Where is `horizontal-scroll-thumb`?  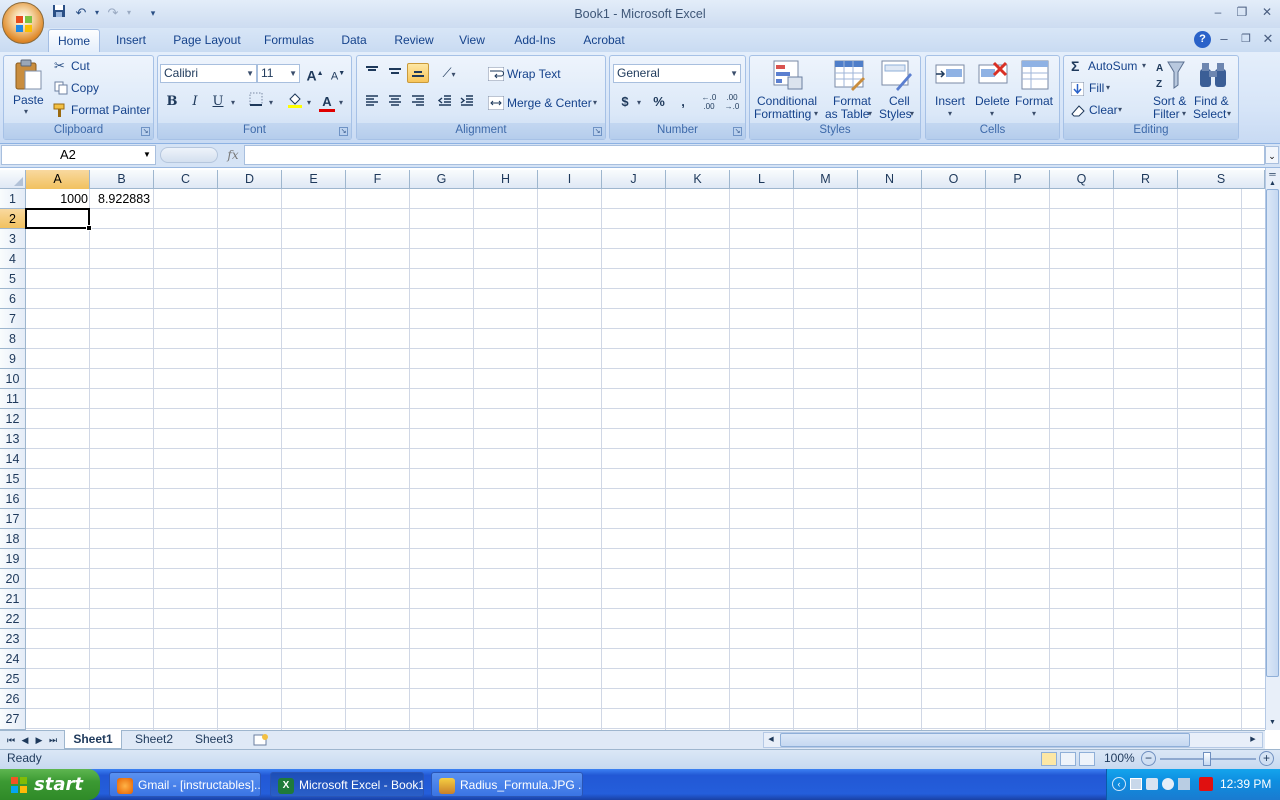
horizontal-scroll-thumb is located at coordinates (985, 740).